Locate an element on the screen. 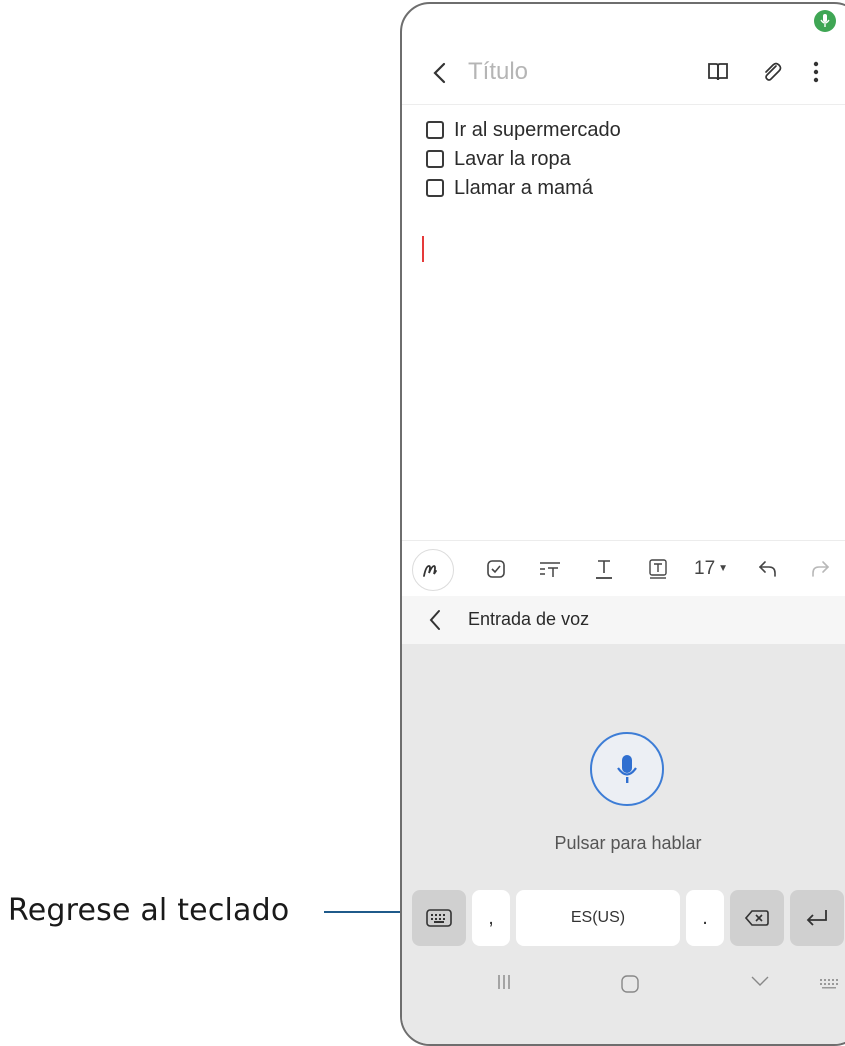 The height and width of the screenshot is (1046, 845). text-box-icon is located at coordinates (658, 569).